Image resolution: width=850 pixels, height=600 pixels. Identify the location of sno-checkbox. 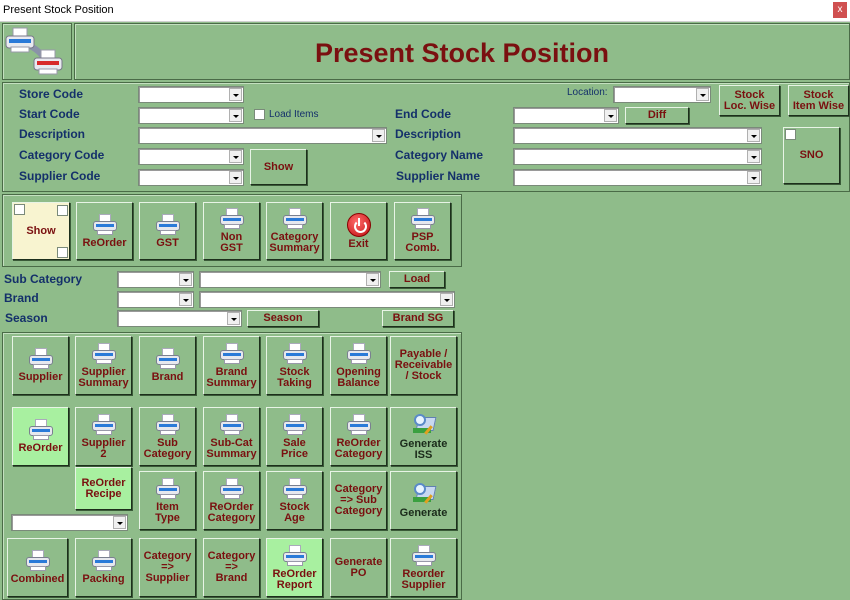
(790, 134).